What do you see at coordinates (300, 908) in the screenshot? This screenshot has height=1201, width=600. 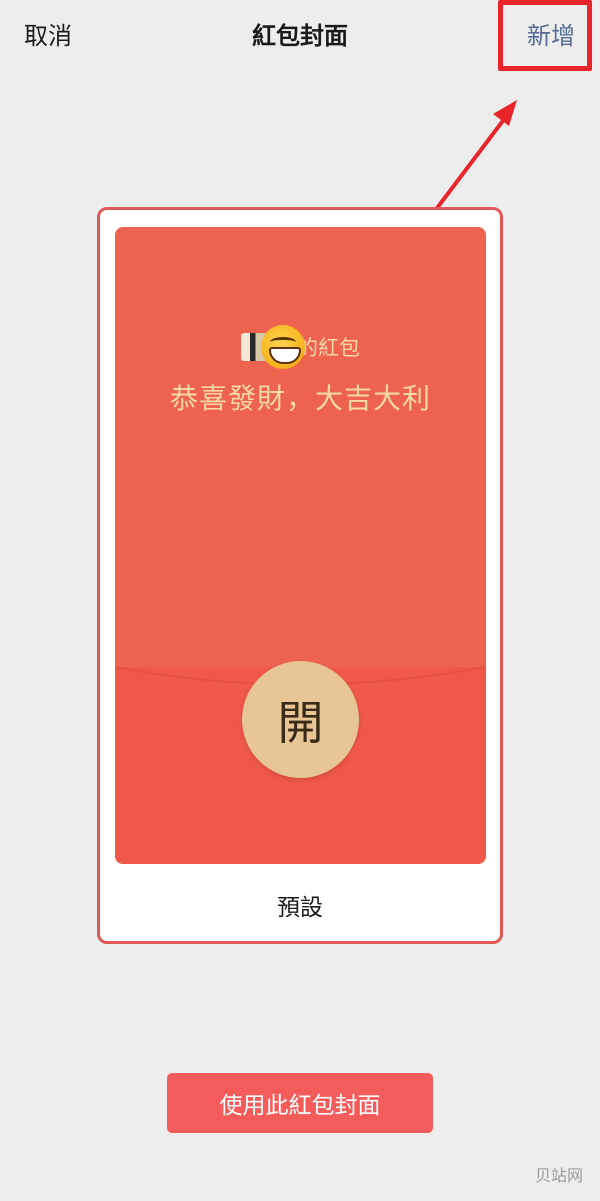 I see `cover-caption: 預設` at bounding box center [300, 908].